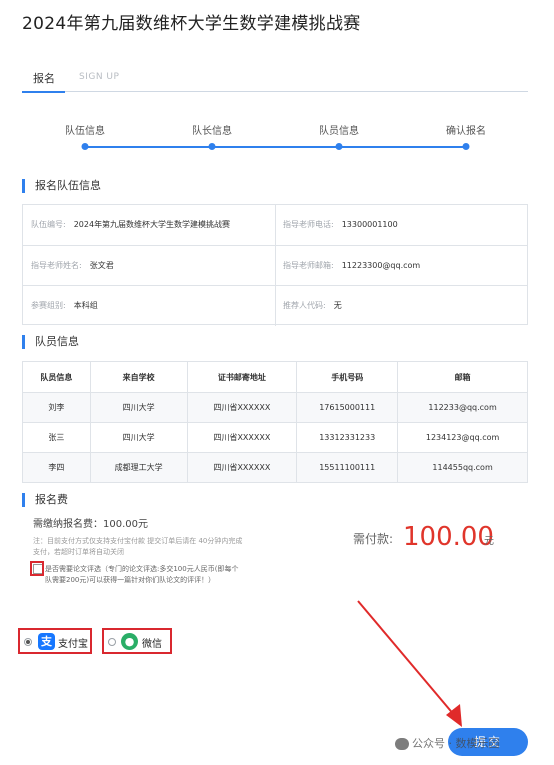 The height and width of the screenshot is (765, 554). I want to click on alipay-label: 支付宝, so click(73, 644).